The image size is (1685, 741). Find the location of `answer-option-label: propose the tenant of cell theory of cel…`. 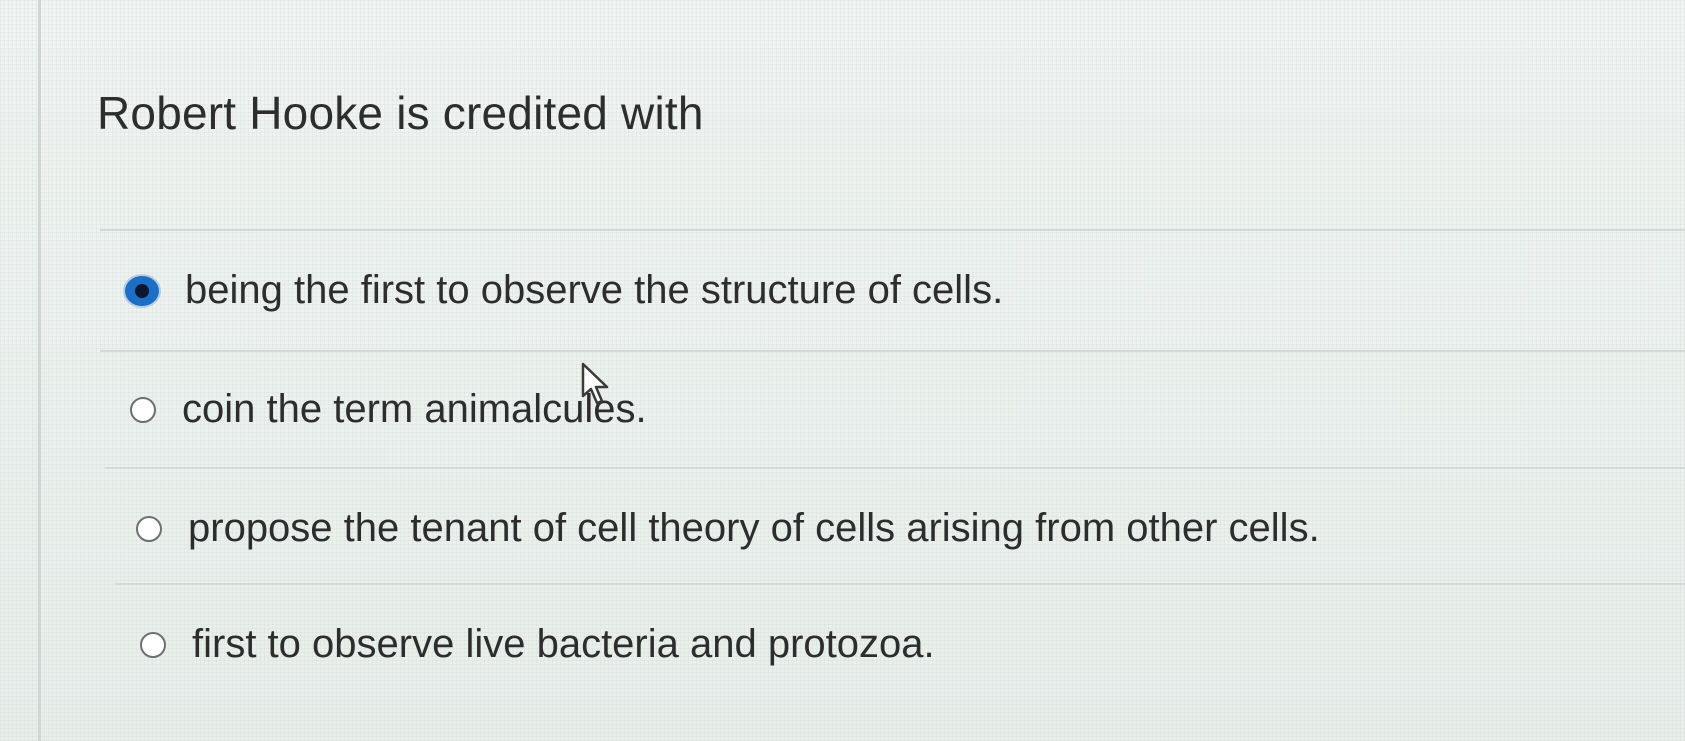

answer-option-label: propose the tenant of cell theory of cel… is located at coordinates (754, 528).